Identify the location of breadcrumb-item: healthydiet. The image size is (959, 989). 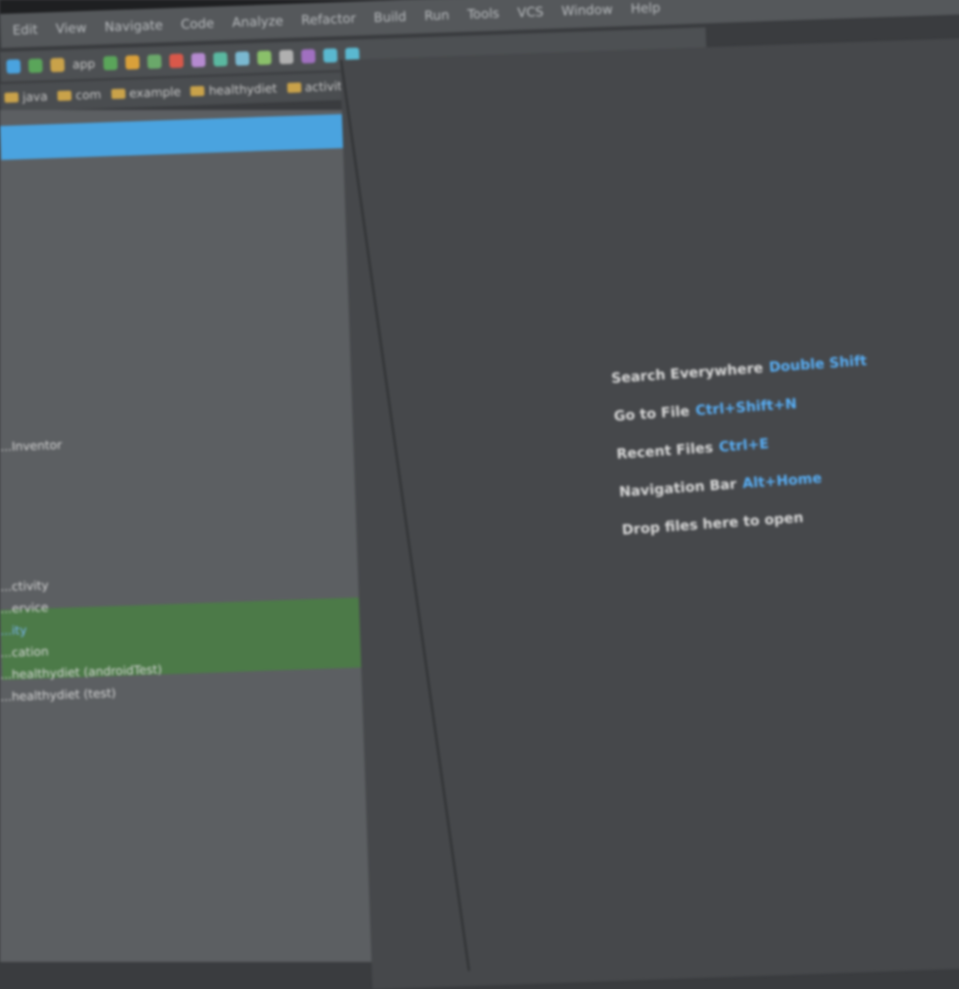
(234, 89).